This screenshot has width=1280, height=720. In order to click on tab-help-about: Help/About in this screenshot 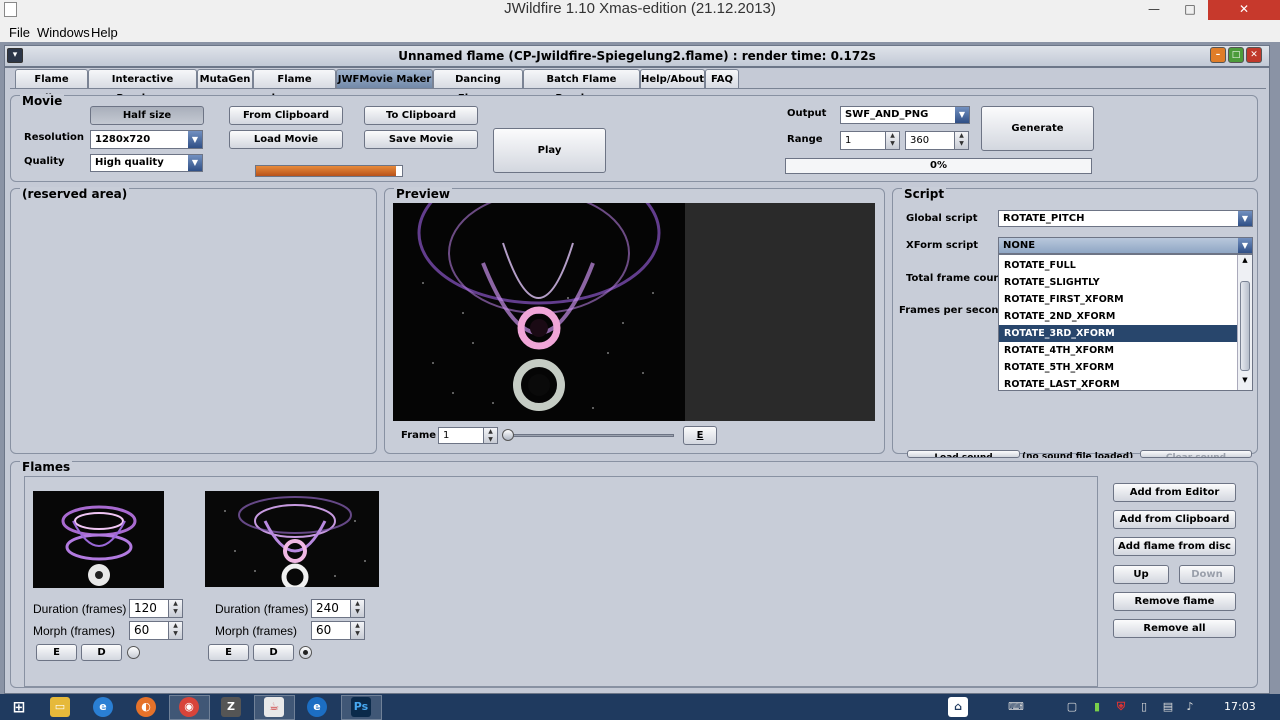, I will do `click(672, 79)`.